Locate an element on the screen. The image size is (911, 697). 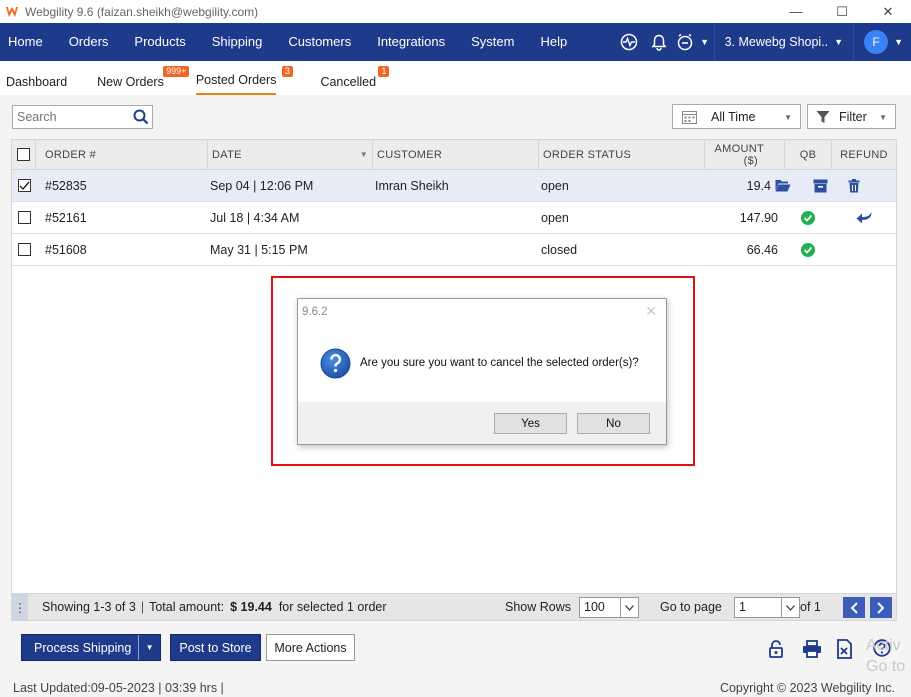
tab-label: Cancelled is located at coordinates (348, 82).